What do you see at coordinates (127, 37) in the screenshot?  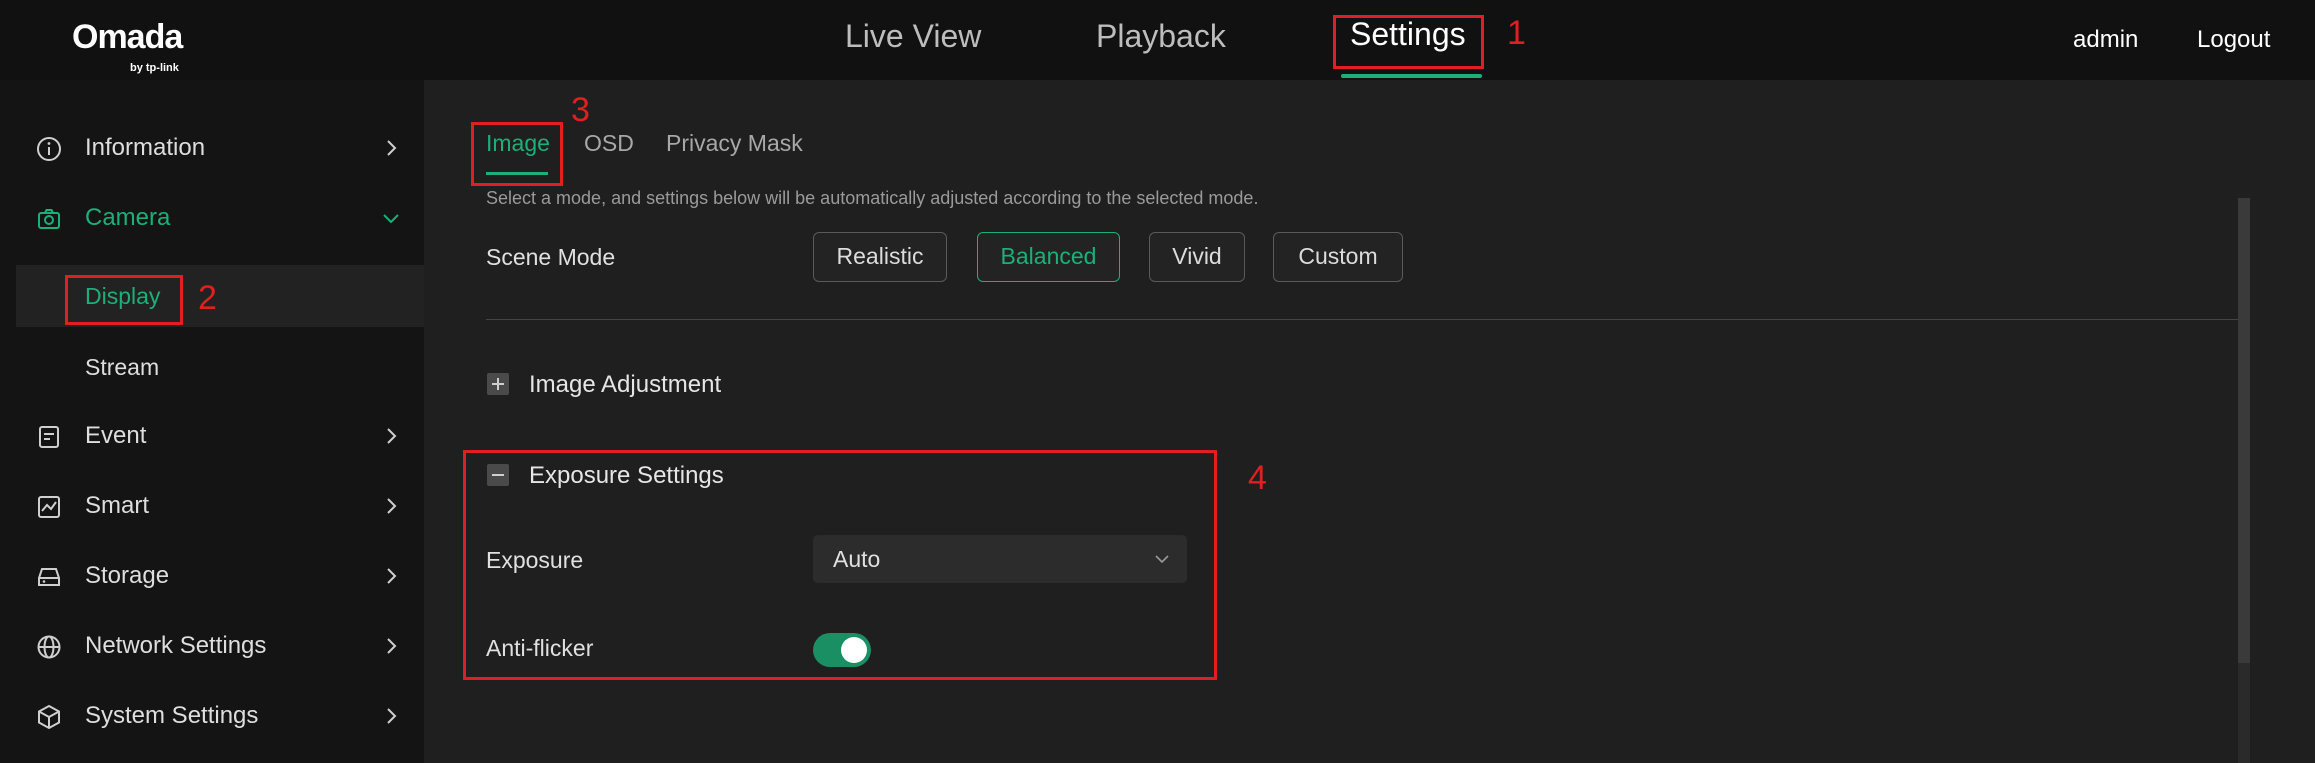 I see `logo-text: Omada` at bounding box center [127, 37].